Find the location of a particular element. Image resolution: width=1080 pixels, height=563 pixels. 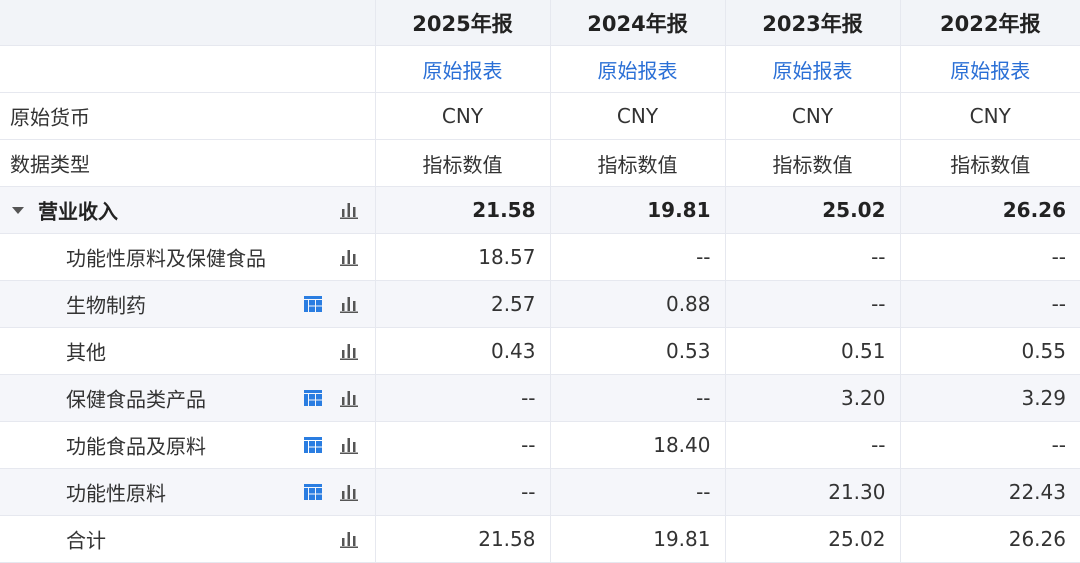

table-row: 功能性原料 -- -- 21.30 22.43 is located at coordinates (540, 492).